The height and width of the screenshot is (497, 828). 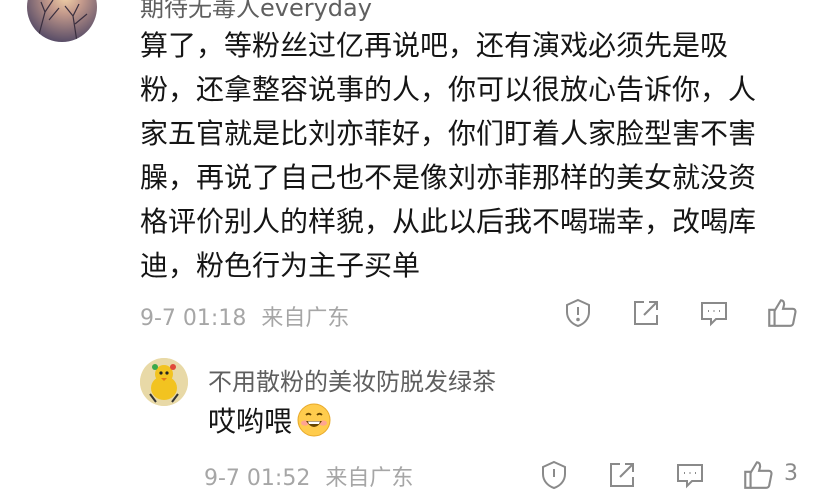 I want to click on comment-text: 哎哟喂, so click(x=250, y=421).